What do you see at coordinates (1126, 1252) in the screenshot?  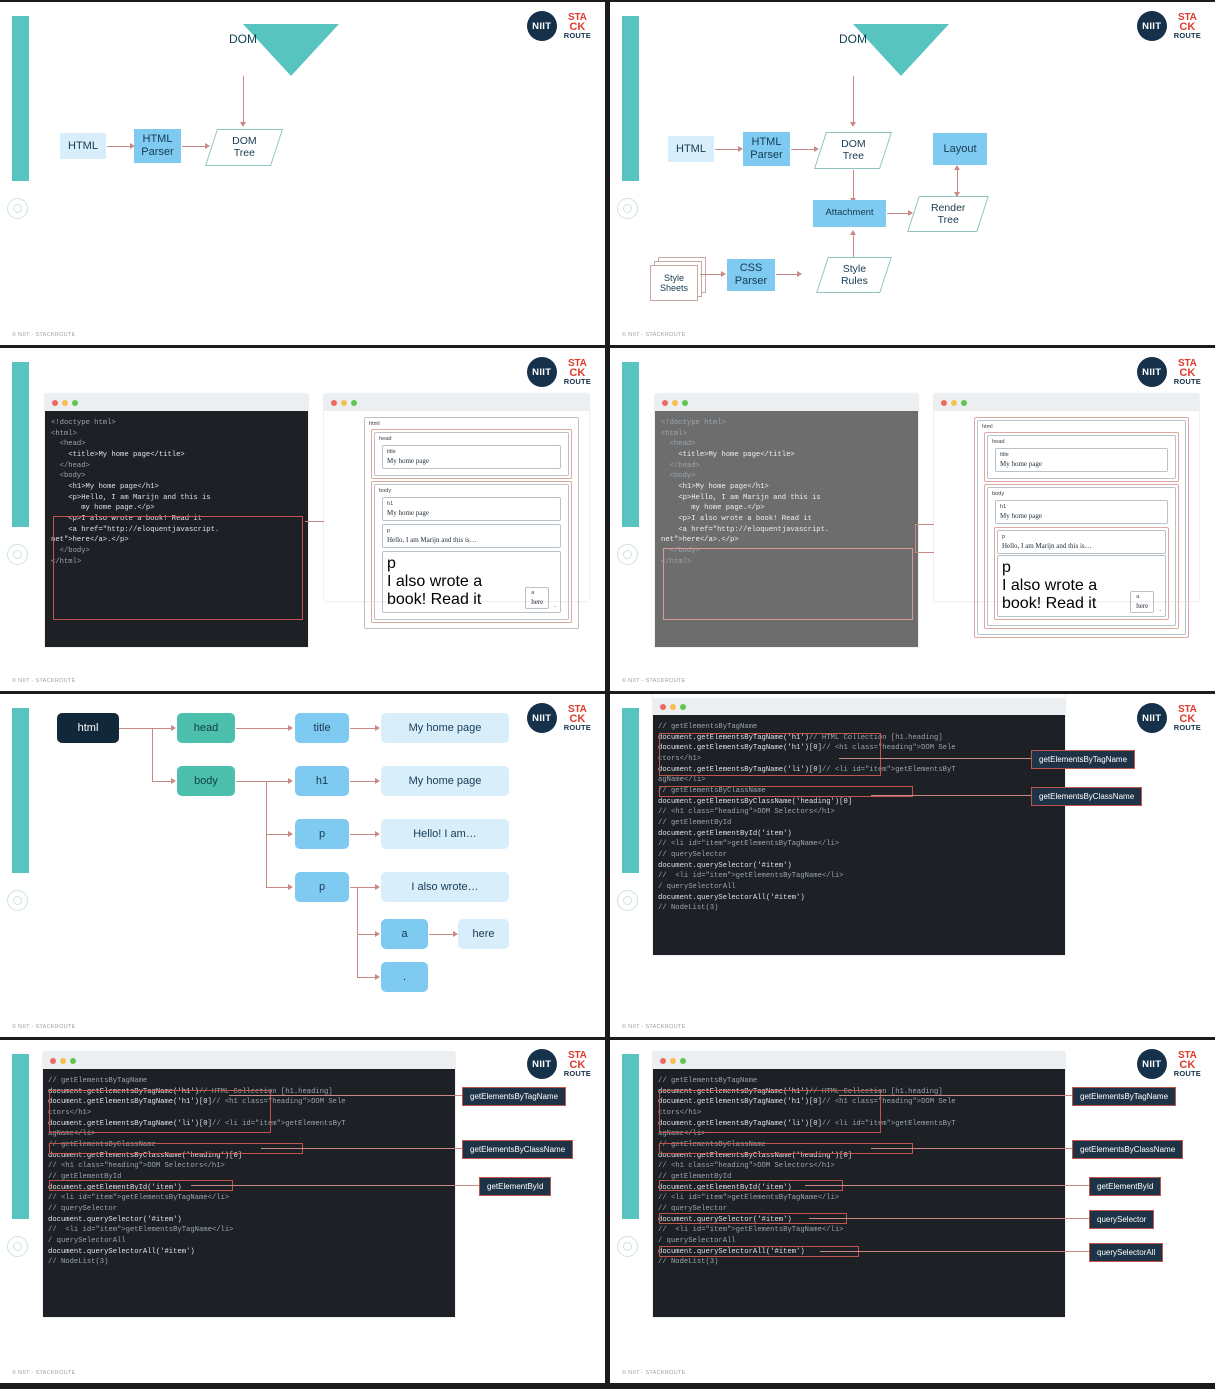 I see `callout-queryselectorall: querySelectorAll` at bounding box center [1126, 1252].